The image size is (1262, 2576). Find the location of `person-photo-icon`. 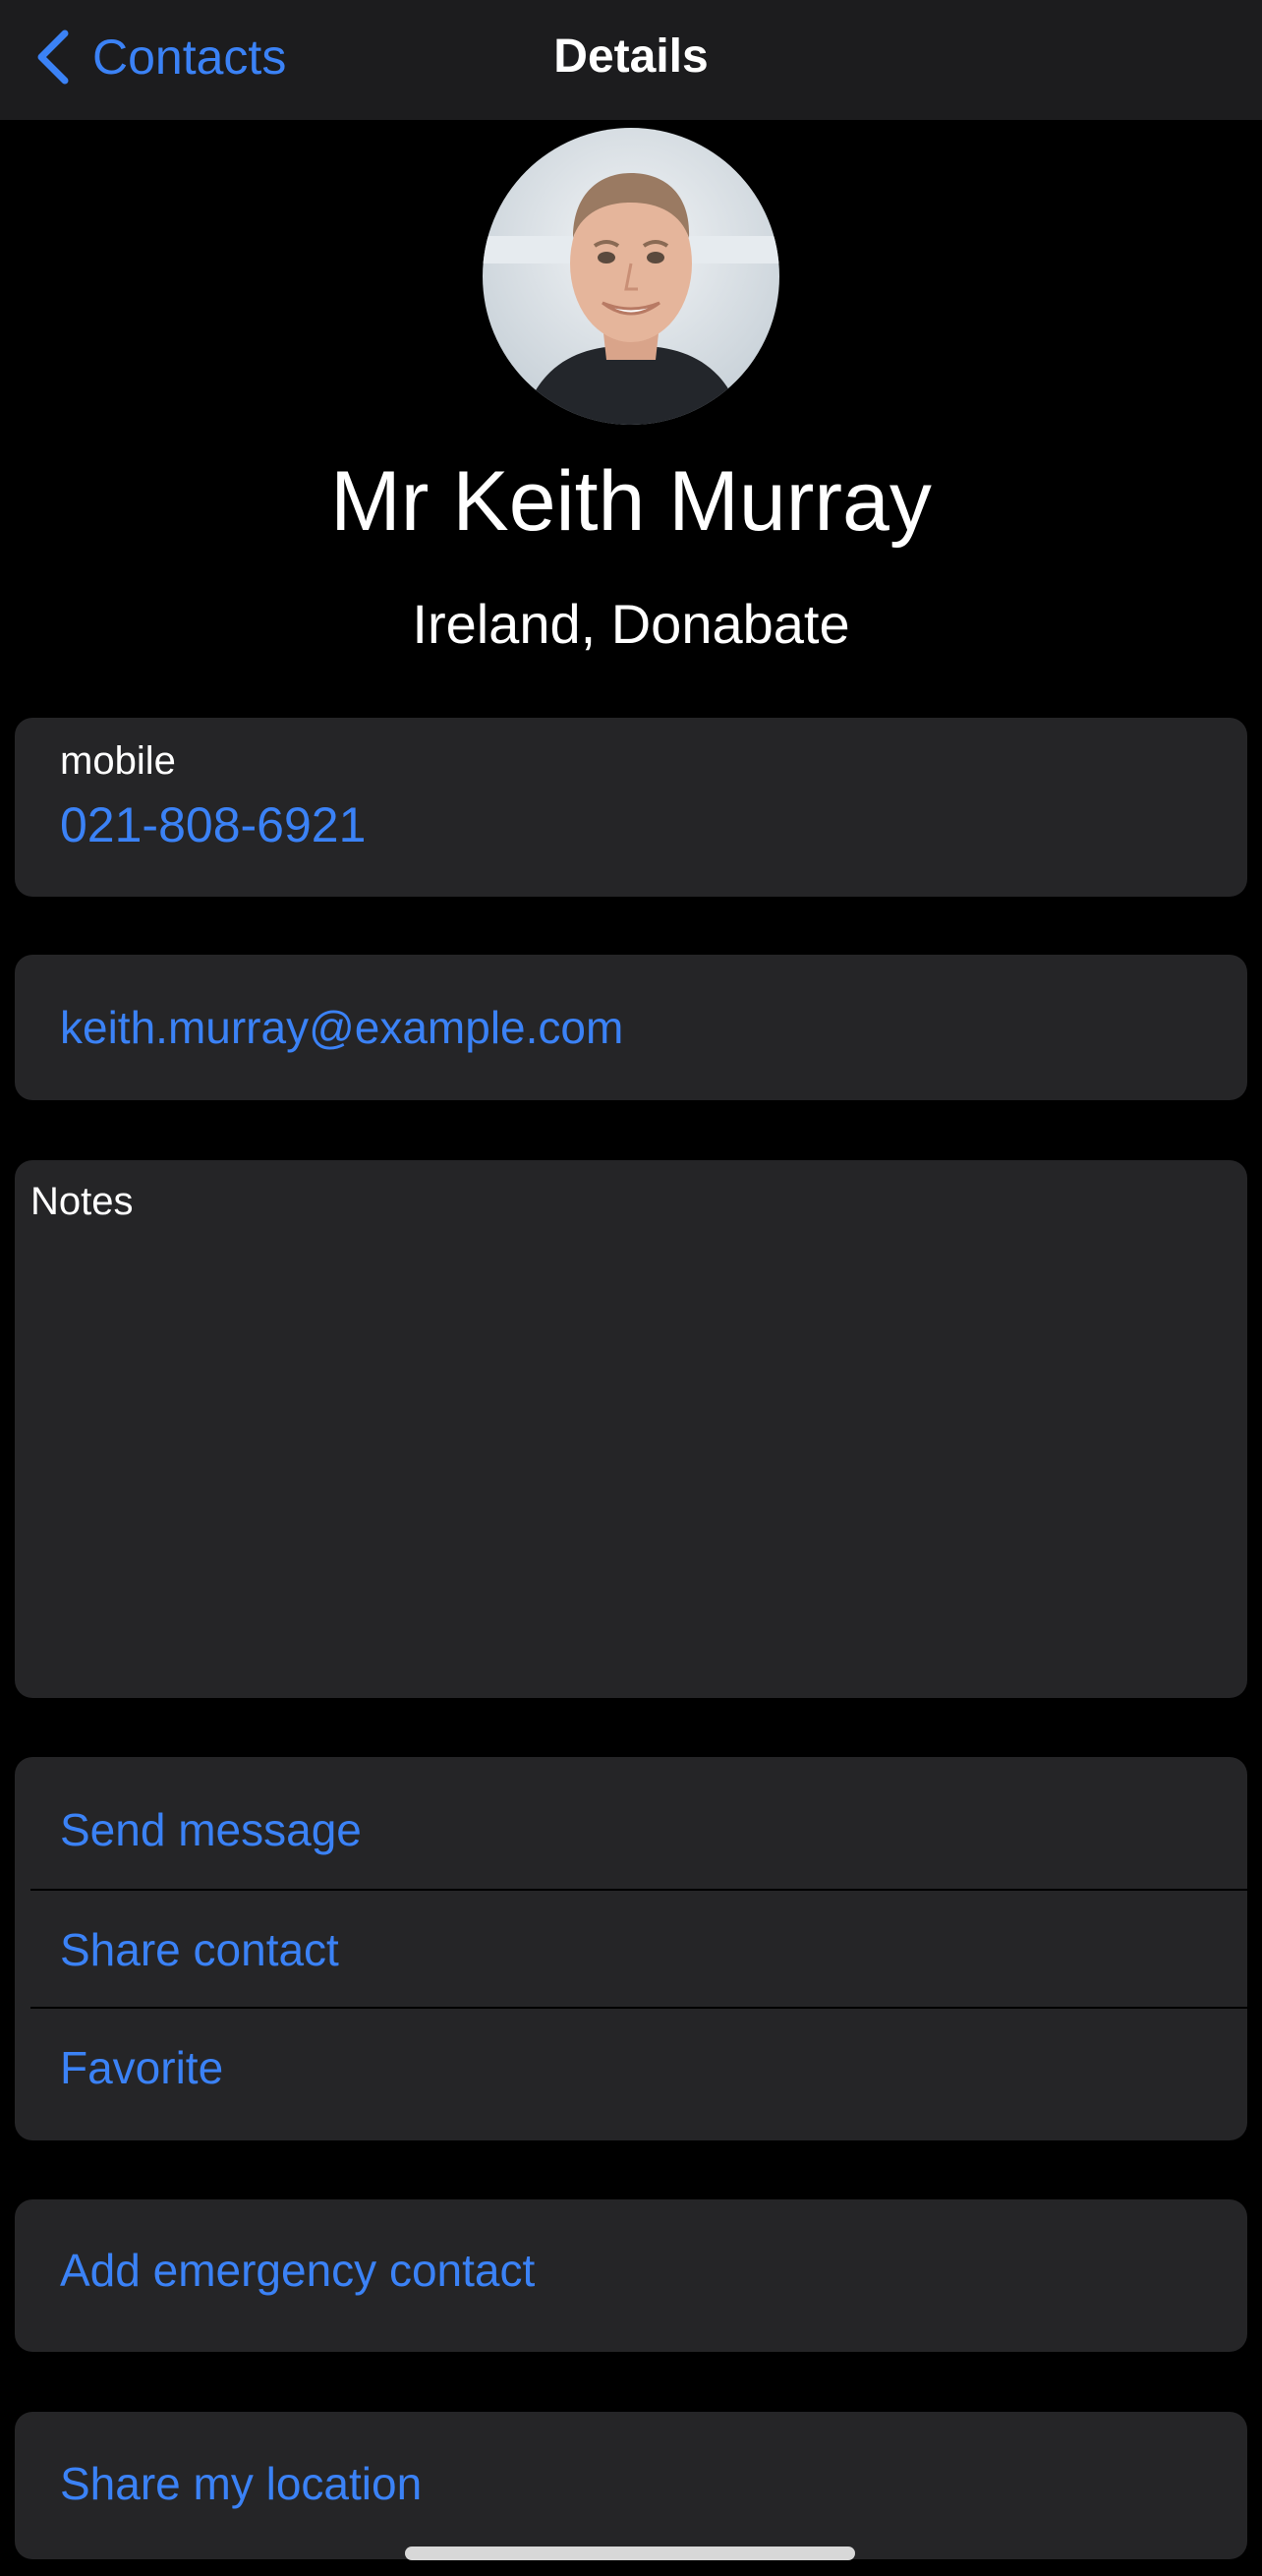

person-photo-icon is located at coordinates (631, 276).